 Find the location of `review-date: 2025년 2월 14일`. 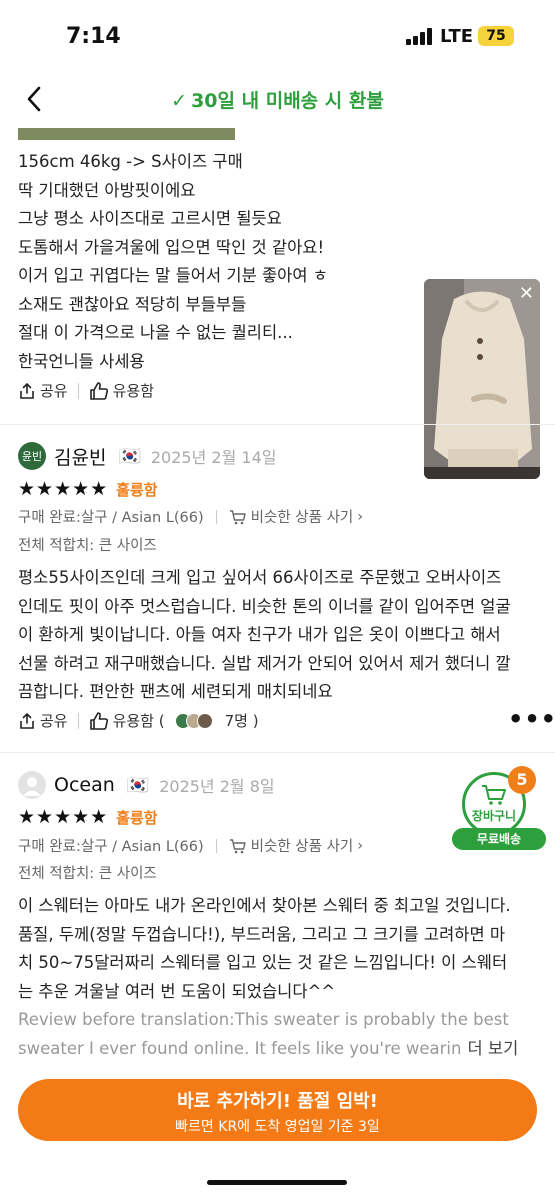

review-date: 2025년 2월 14일 is located at coordinates (213, 457).